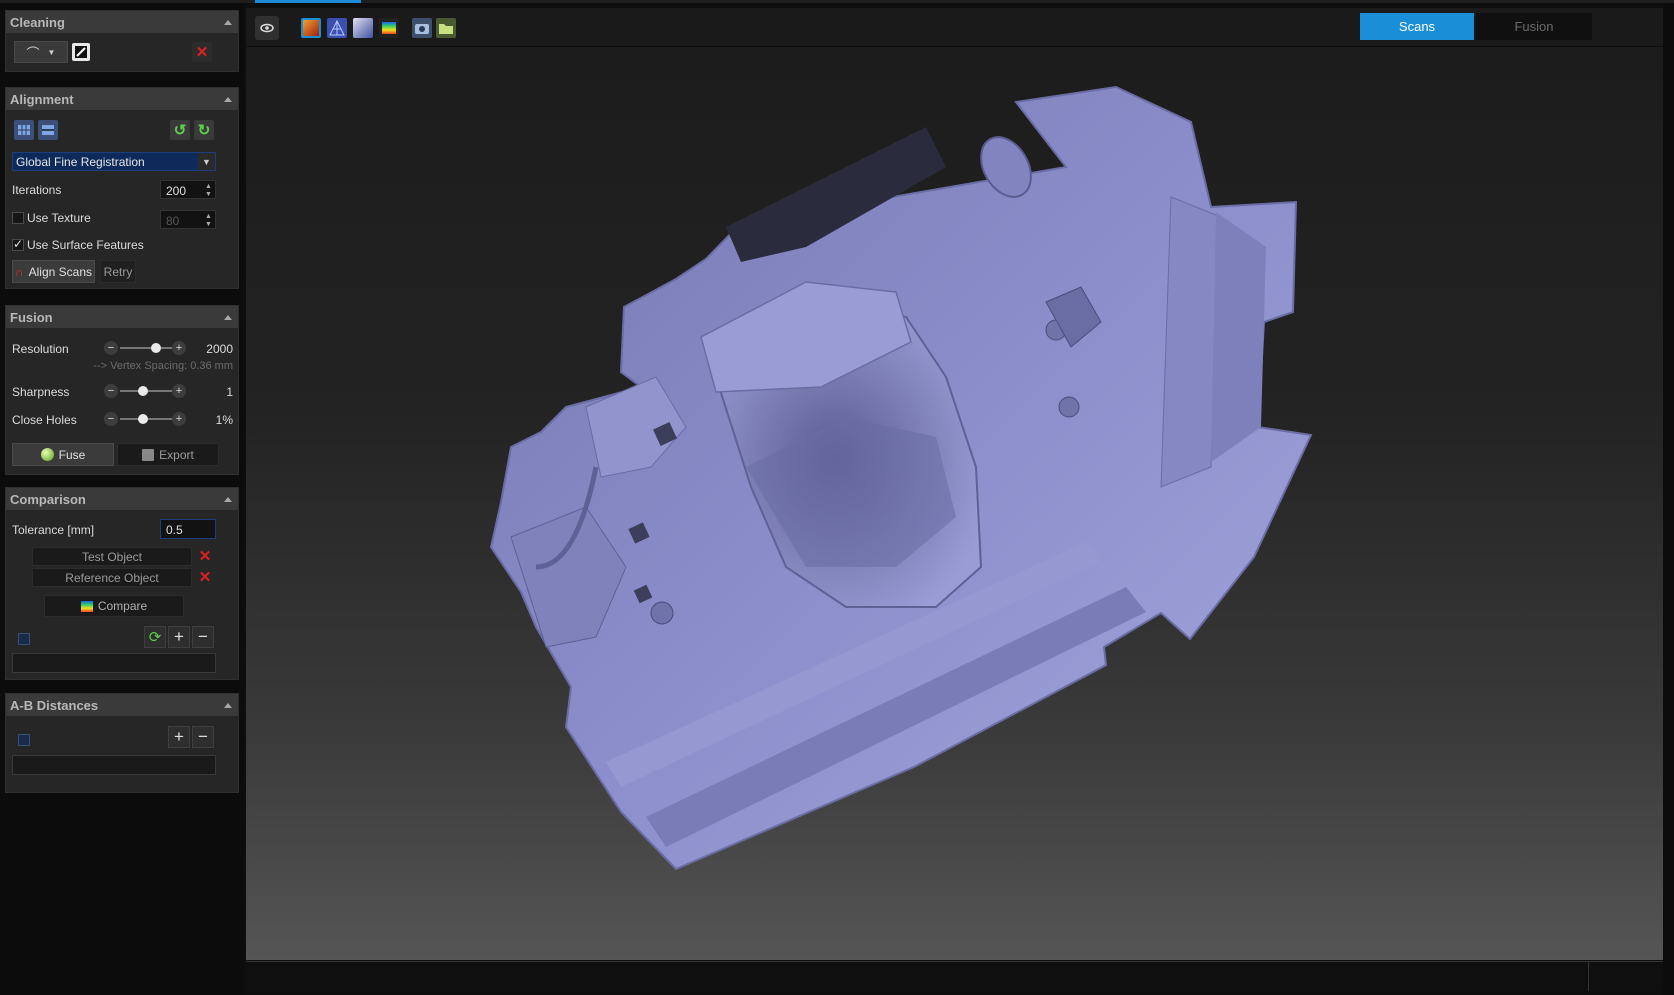  I want to click on test-object-label: Test Object, so click(112, 556).